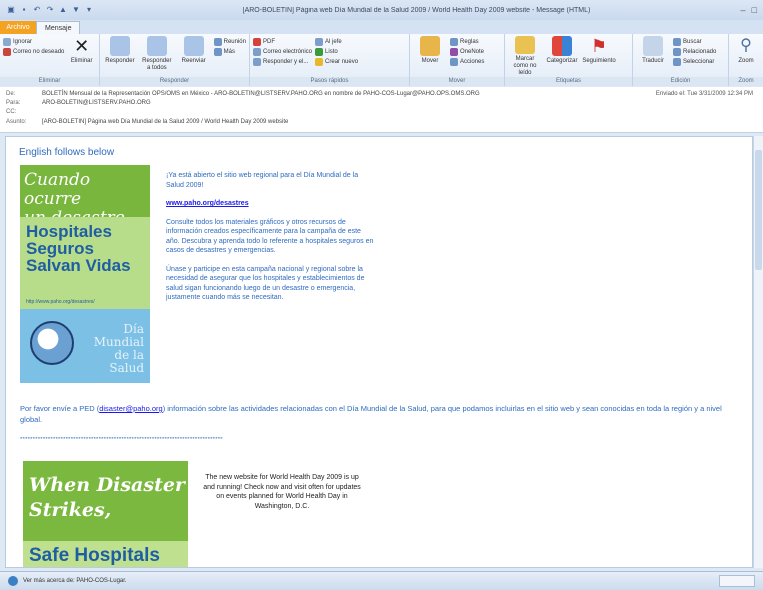  What do you see at coordinates (63, 10) in the screenshot?
I see `previous-item-icon: ▲` at bounding box center [63, 10].